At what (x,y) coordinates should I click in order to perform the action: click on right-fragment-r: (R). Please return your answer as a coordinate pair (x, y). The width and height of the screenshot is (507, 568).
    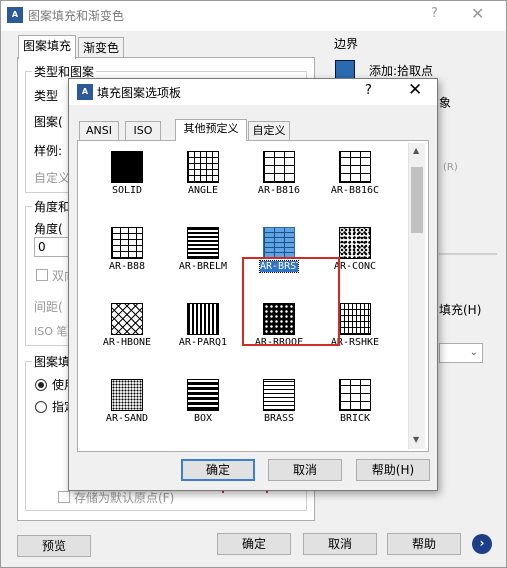
    Looking at the image, I should click on (450, 167).